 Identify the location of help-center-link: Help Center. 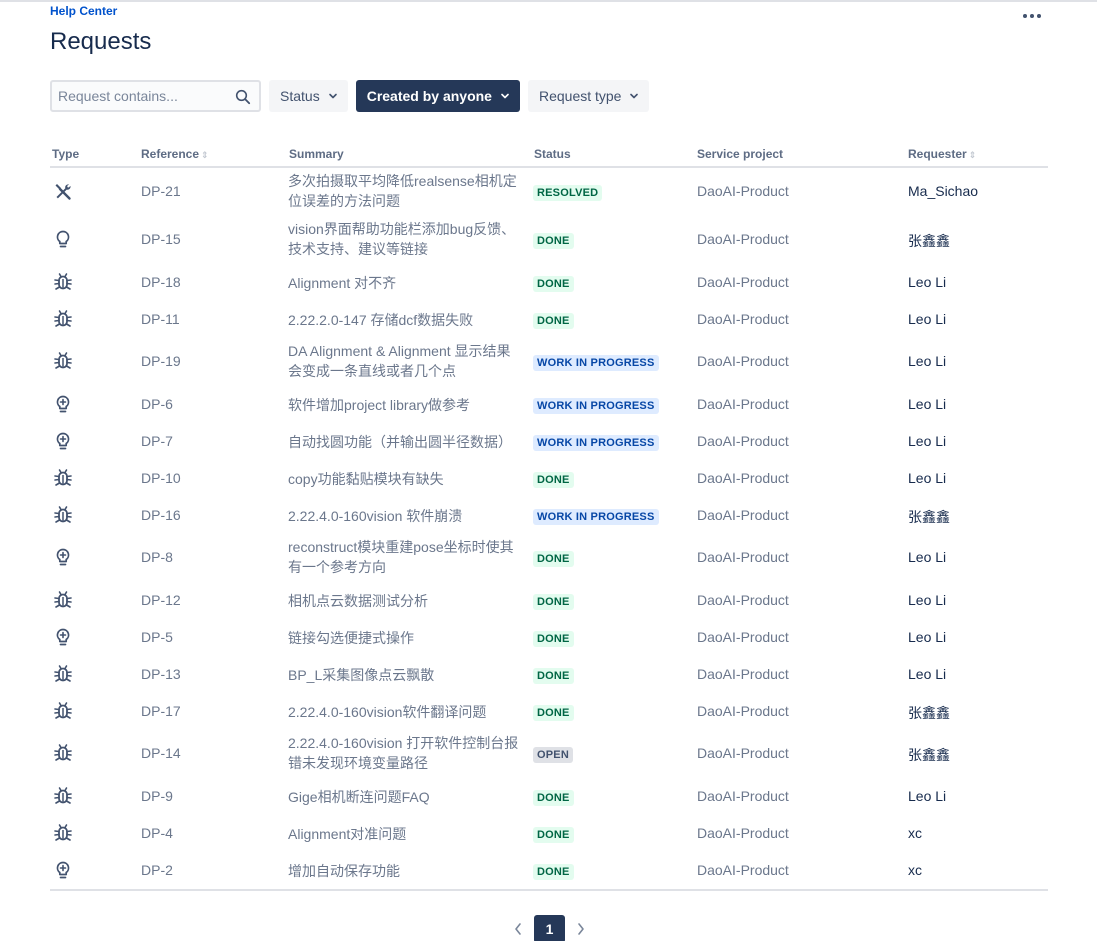
(83, 11).